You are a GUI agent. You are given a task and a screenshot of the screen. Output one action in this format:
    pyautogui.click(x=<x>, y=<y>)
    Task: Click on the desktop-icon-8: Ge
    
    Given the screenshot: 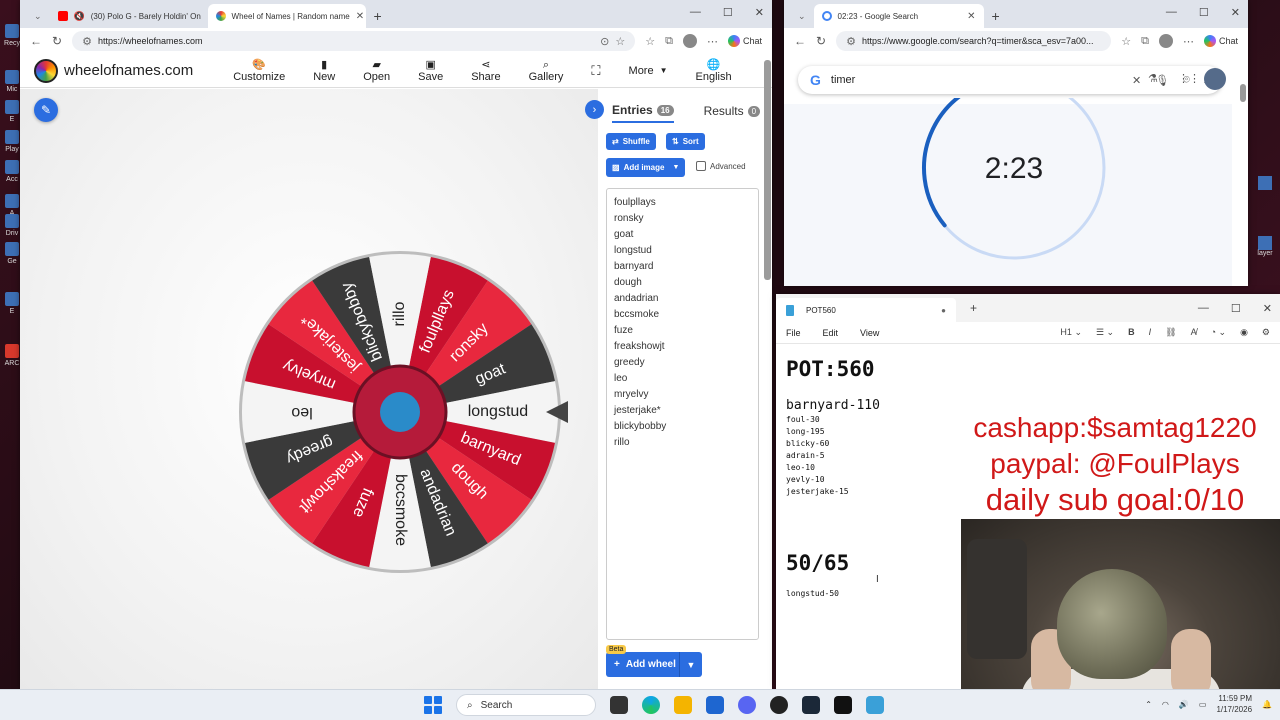 What is the action you would take?
    pyautogui.click(x=12, y=253)
    